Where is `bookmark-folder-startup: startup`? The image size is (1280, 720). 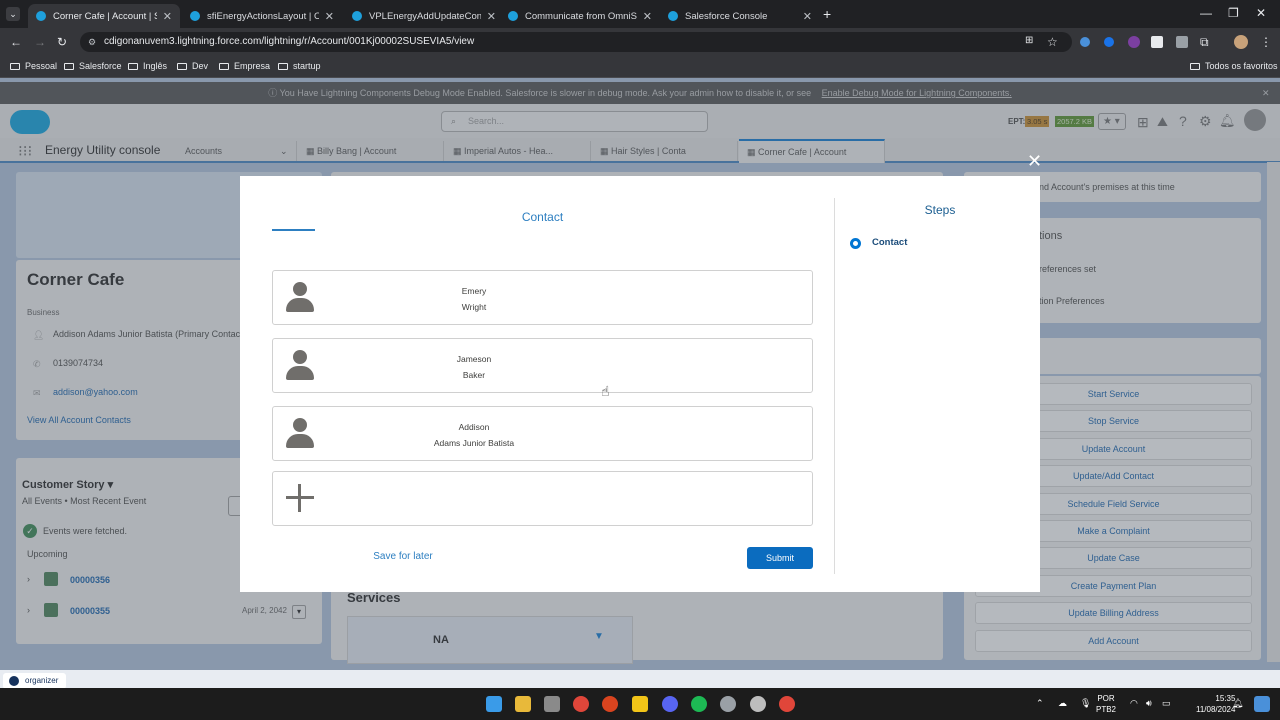
bookmark-folder-startup: startup is located at coordinates (299, 66).